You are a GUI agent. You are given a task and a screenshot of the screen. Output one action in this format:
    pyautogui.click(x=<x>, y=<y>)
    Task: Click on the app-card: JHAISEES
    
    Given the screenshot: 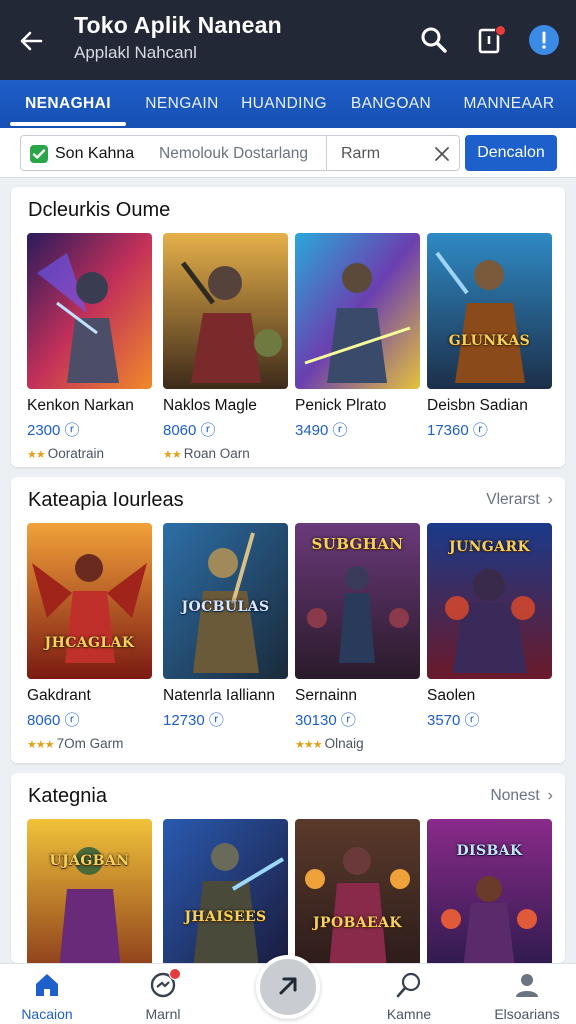 What is the action you would take?
    pyautogui.click(x=225, y=891)
    